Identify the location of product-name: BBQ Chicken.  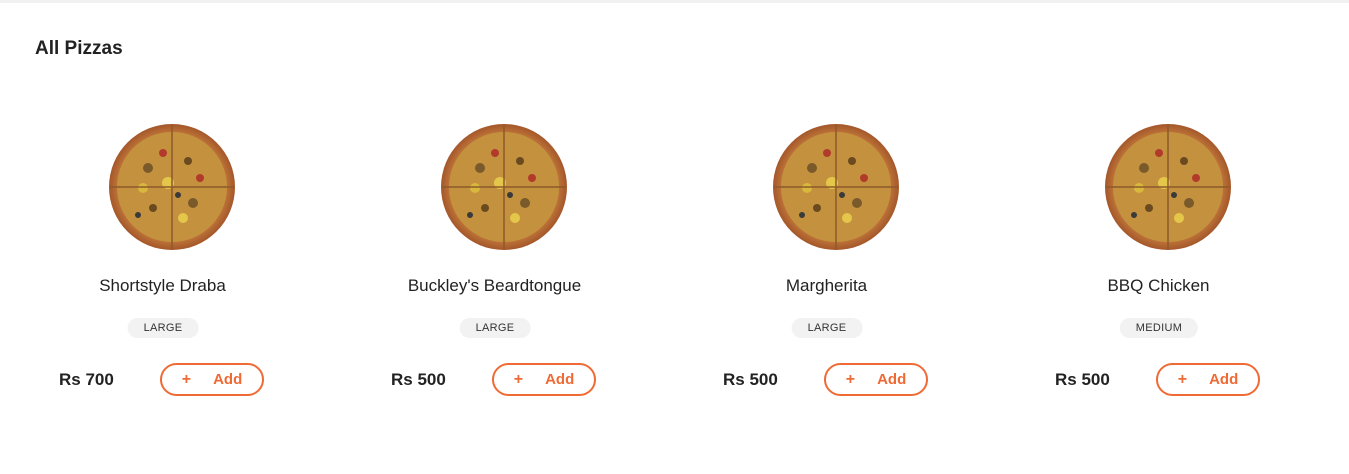
(1158, 285).